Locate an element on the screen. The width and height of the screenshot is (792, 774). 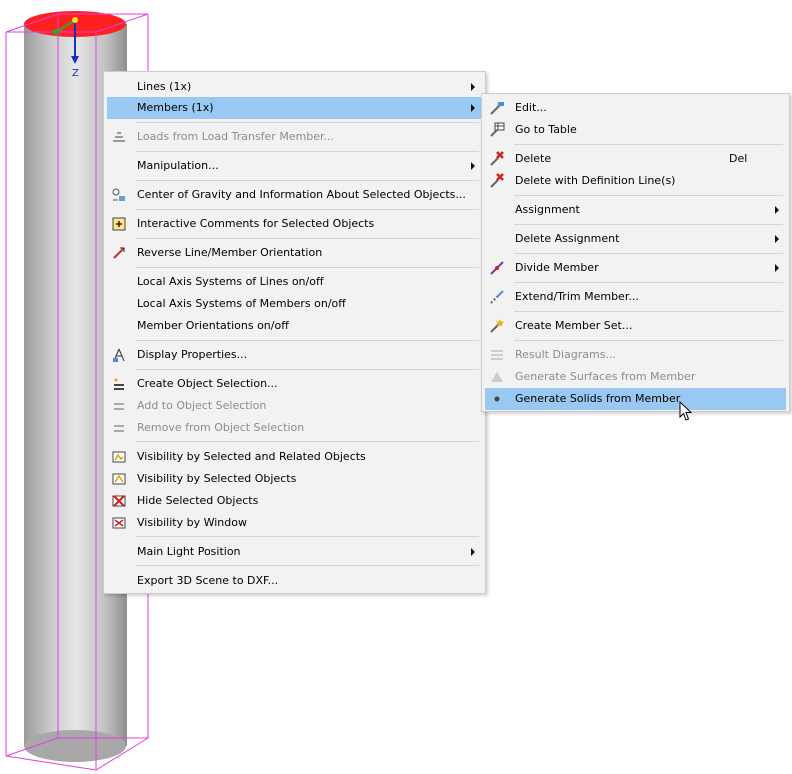
sub-menu-item-label: Delete Assignment is located at coordinates (567, 238).